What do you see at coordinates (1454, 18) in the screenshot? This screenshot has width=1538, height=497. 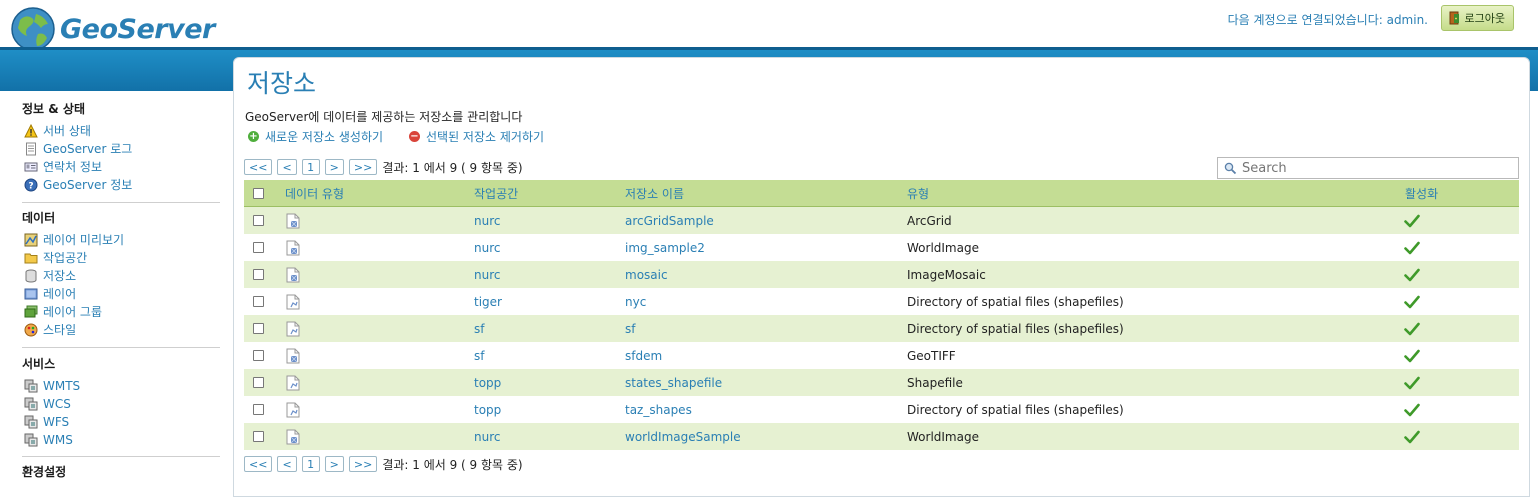 I see `door-icon` at bounding box center [1454, 18].